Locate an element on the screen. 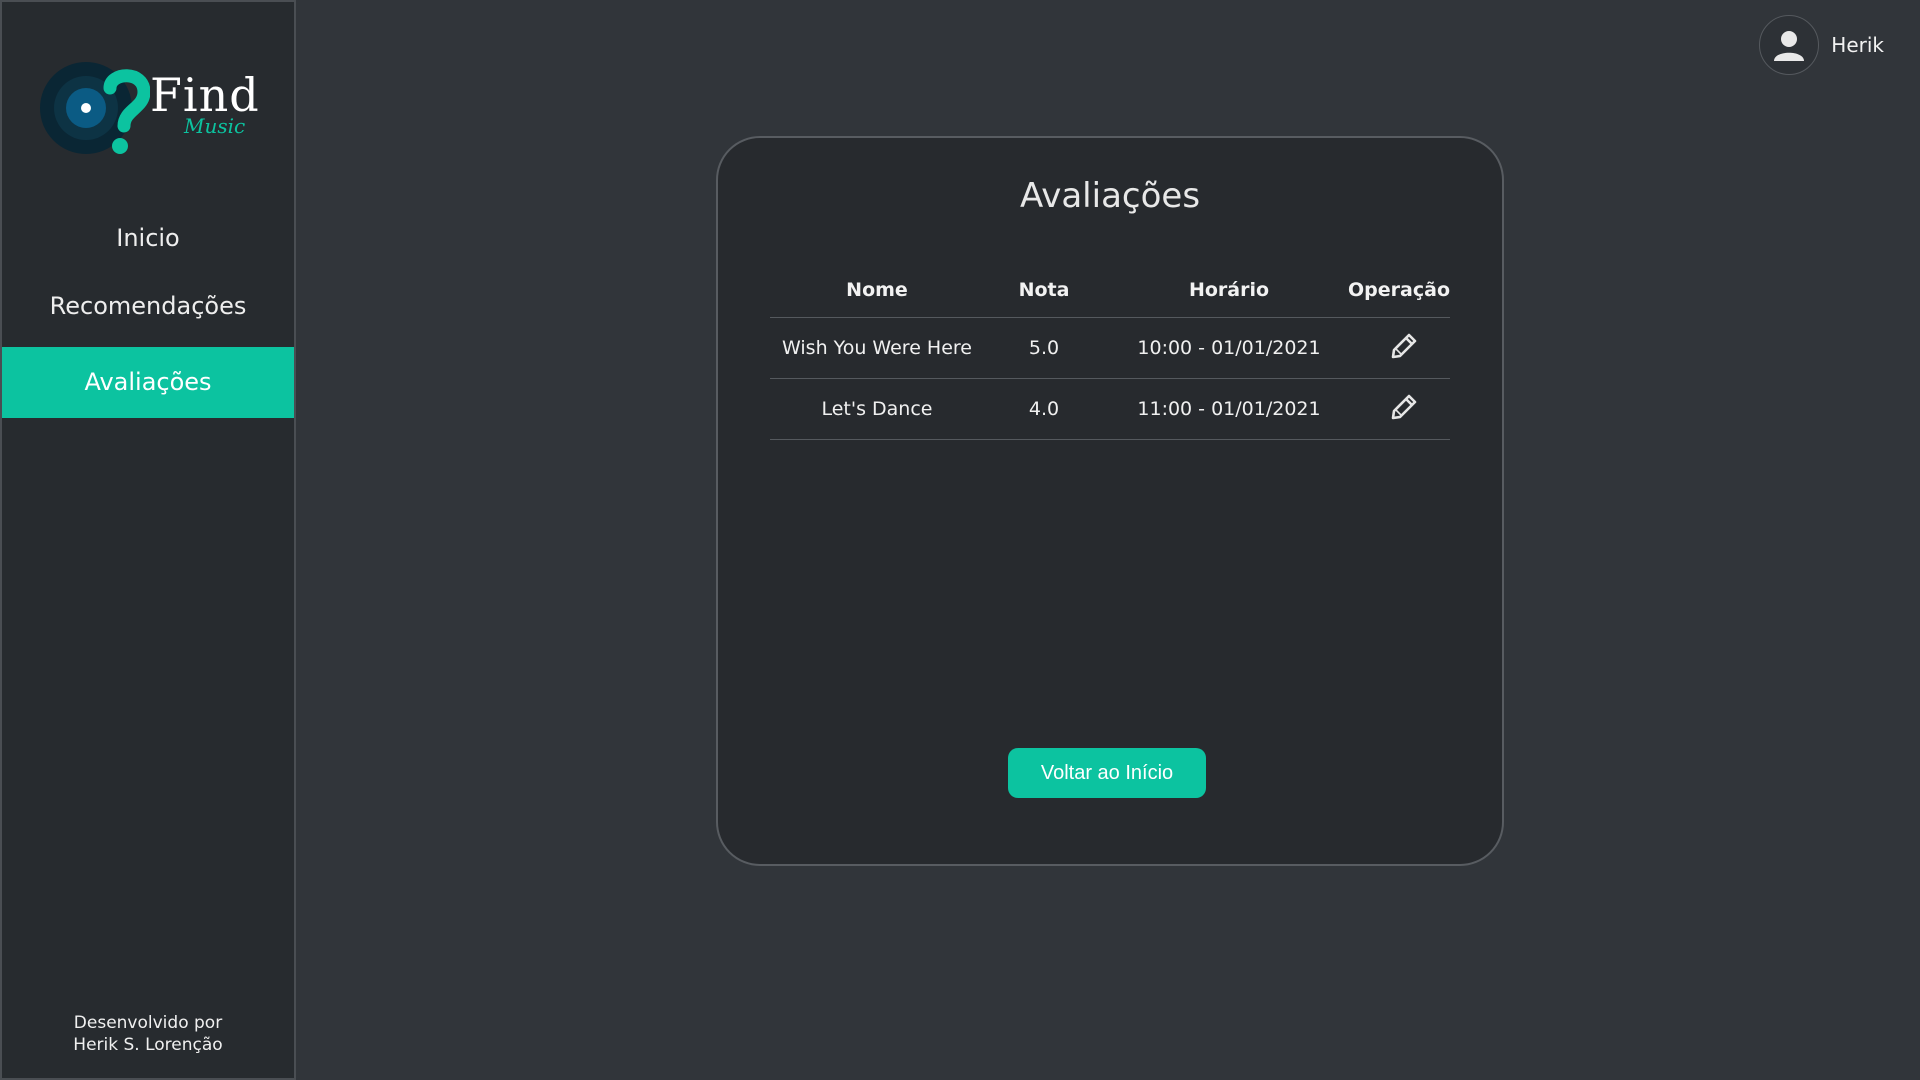  cell-nome: Wish You Were Here is located at coordinates (877, 348).